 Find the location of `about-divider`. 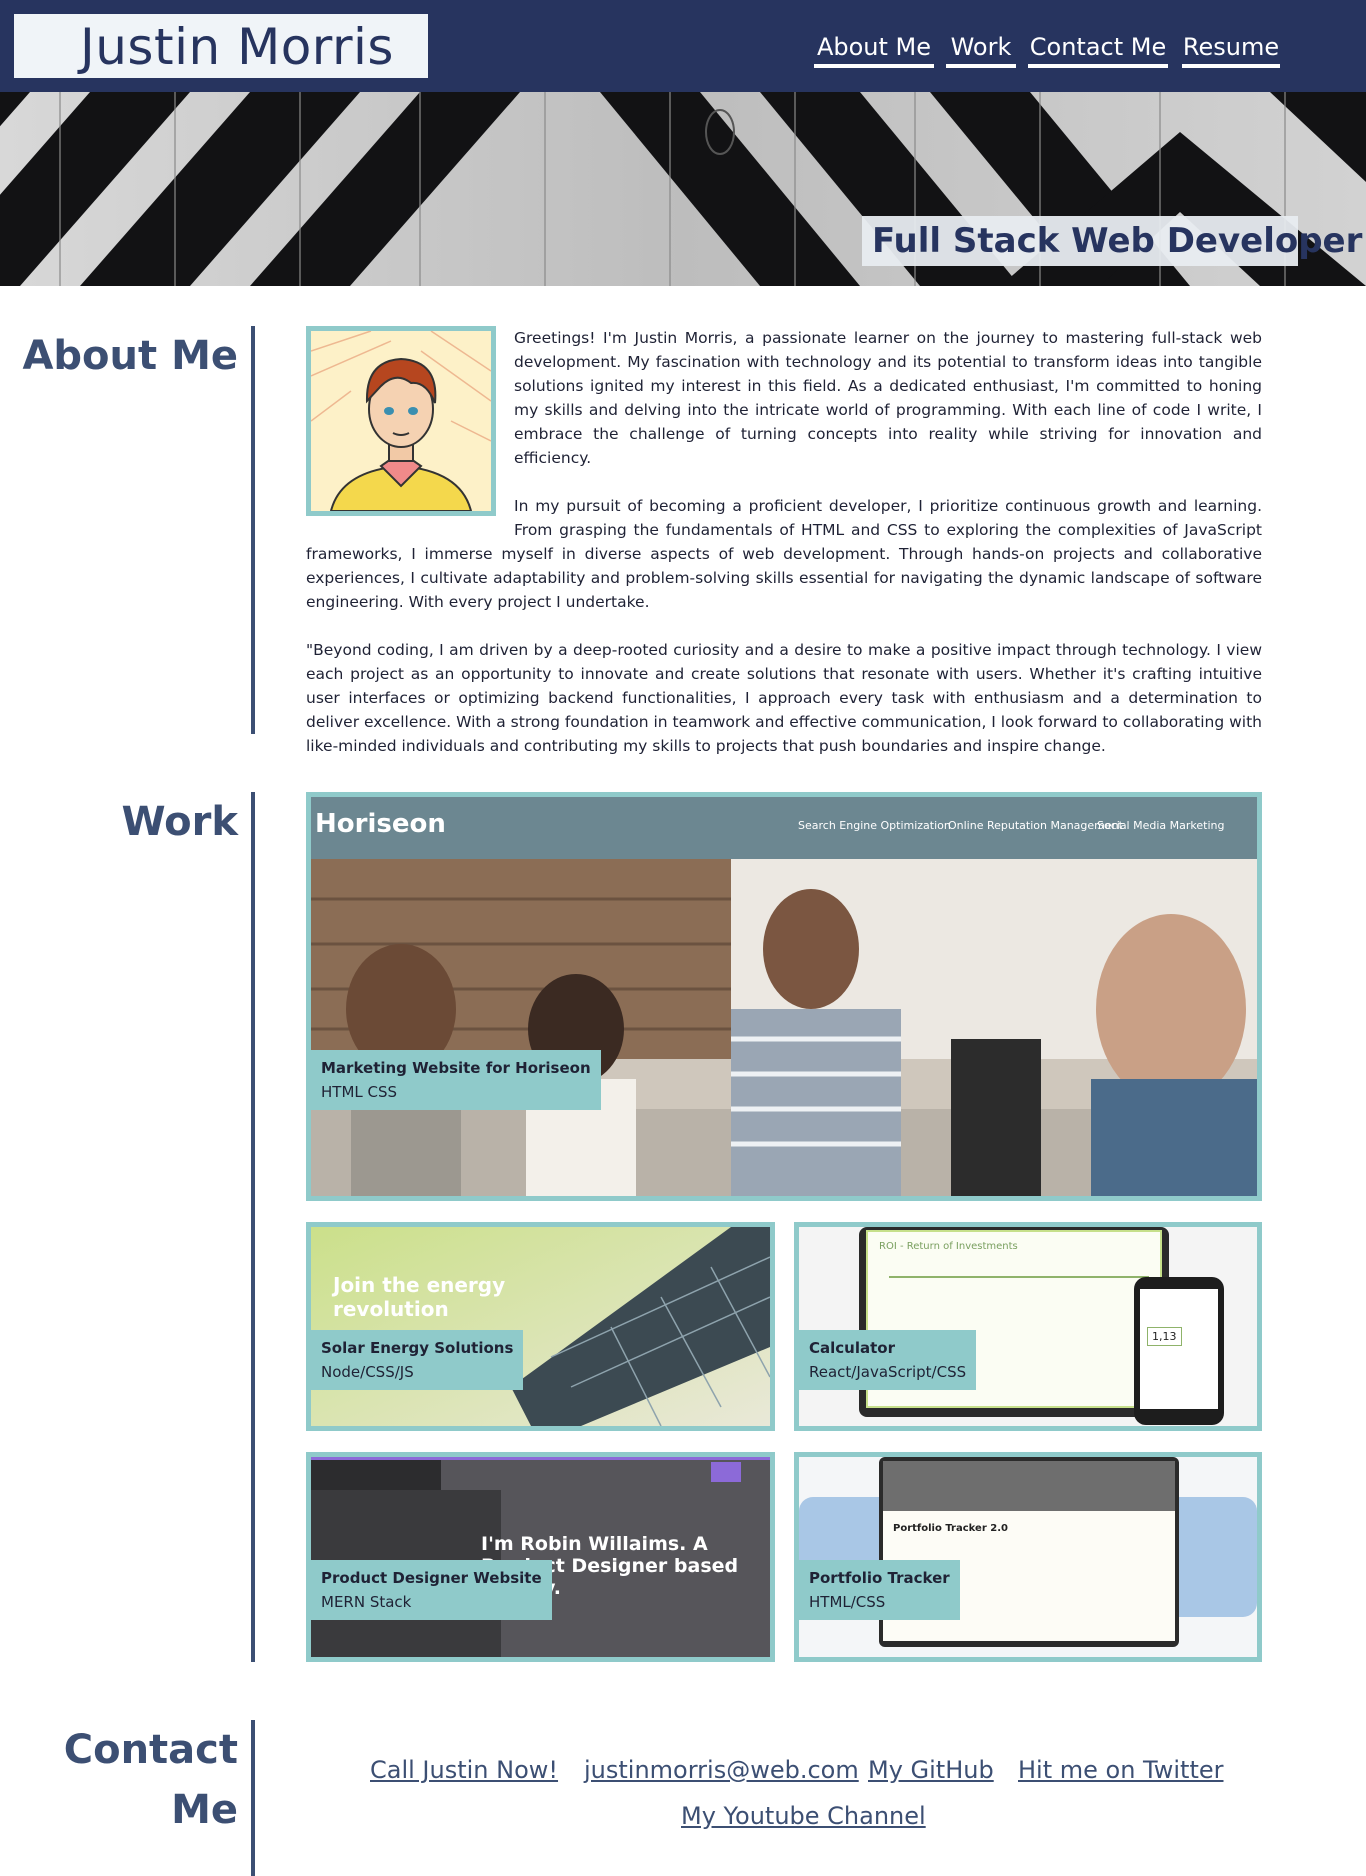

about-divider is located at coordinates (253, 530).